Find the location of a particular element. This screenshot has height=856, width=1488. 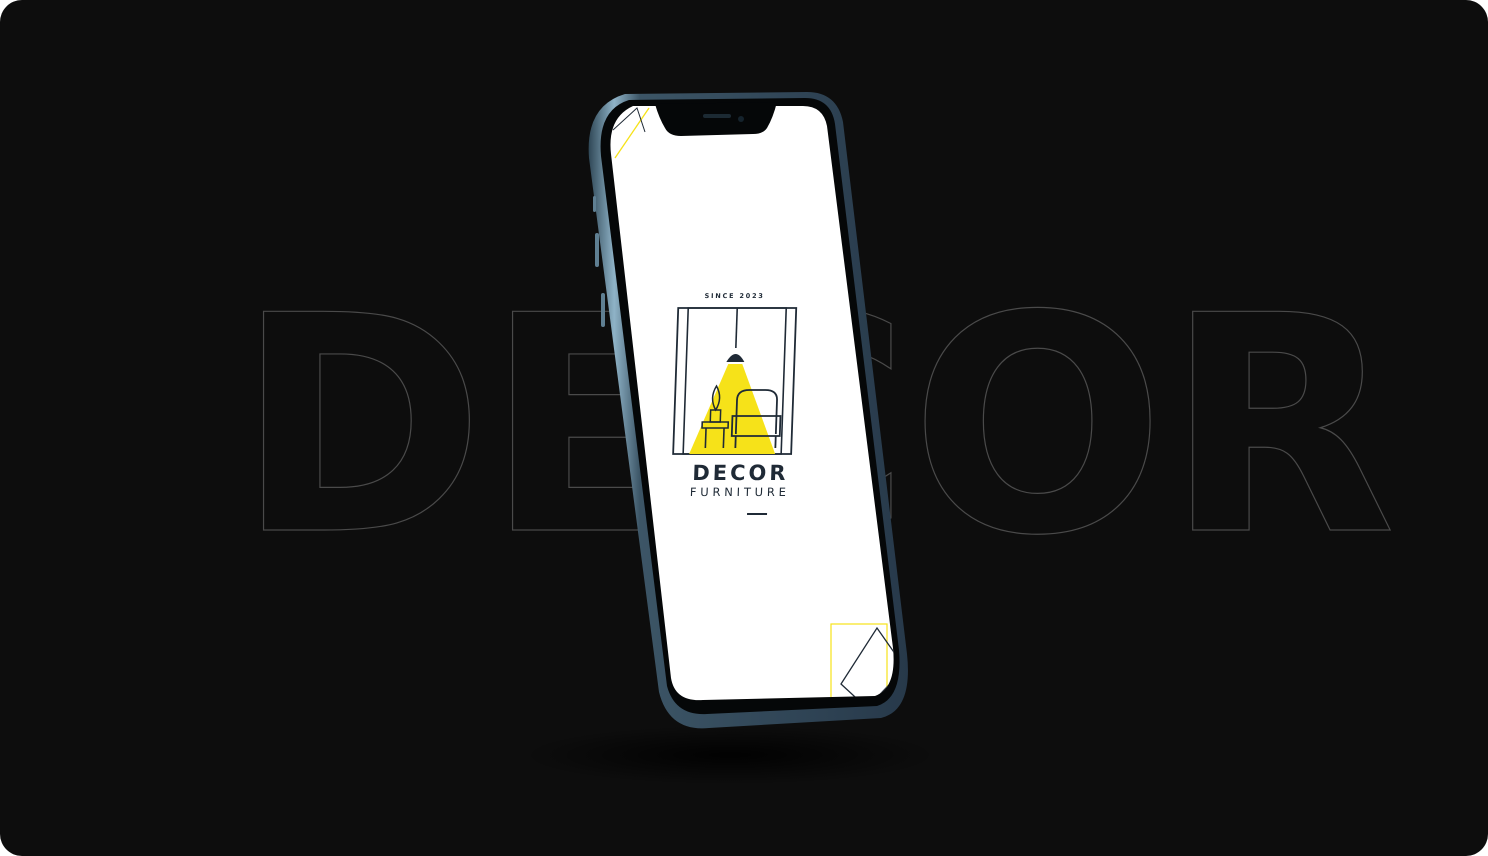

phone-notch is located at coordinates (716, 119).